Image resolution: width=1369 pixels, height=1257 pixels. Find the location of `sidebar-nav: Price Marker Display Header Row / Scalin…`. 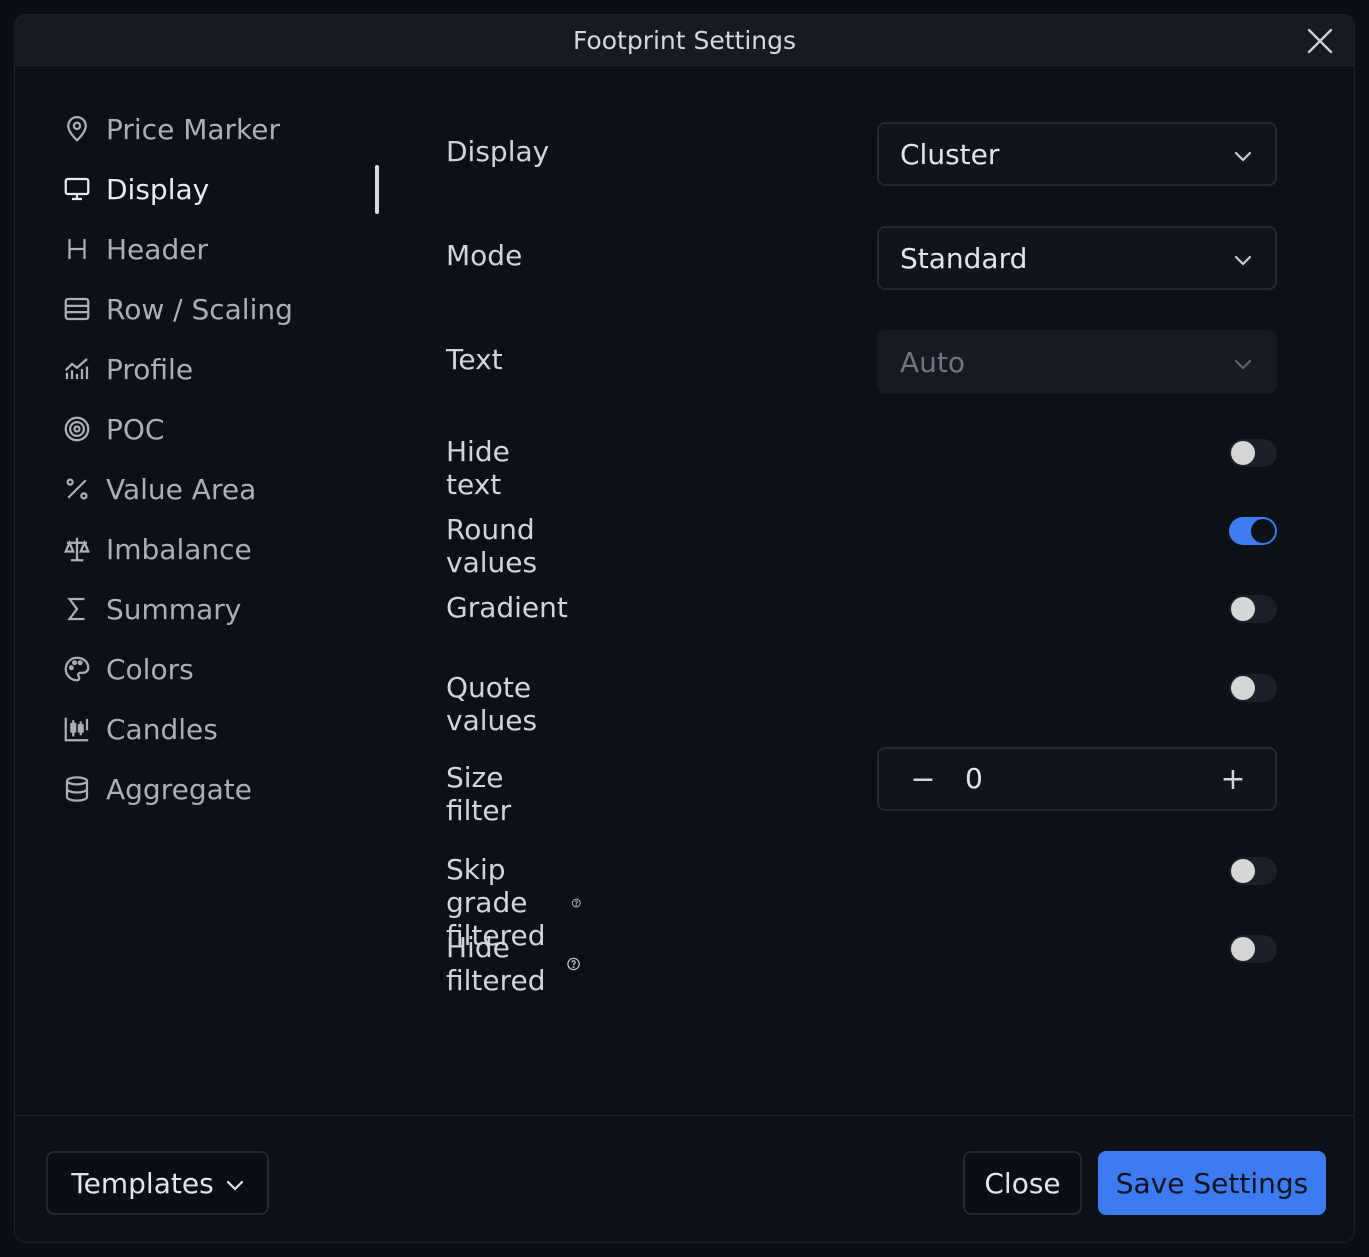

sidebar-nav: Price Marker Display Header Row / Scalin… is located at coordinates (226, 459).